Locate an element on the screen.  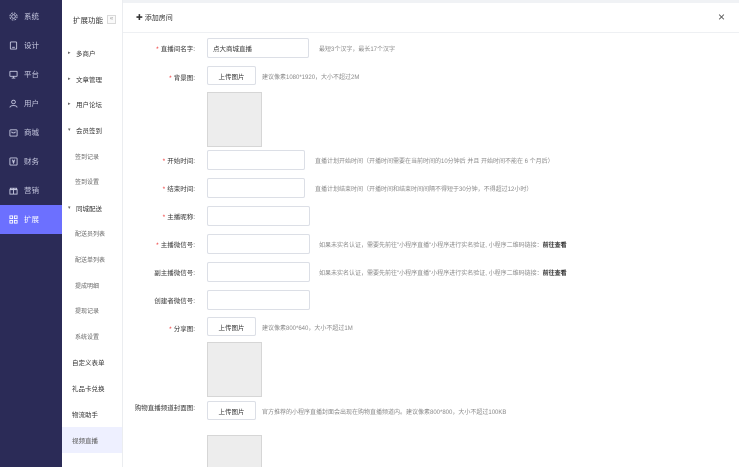
nav-item-shop: 商城 is located at coordinates (31, 132).